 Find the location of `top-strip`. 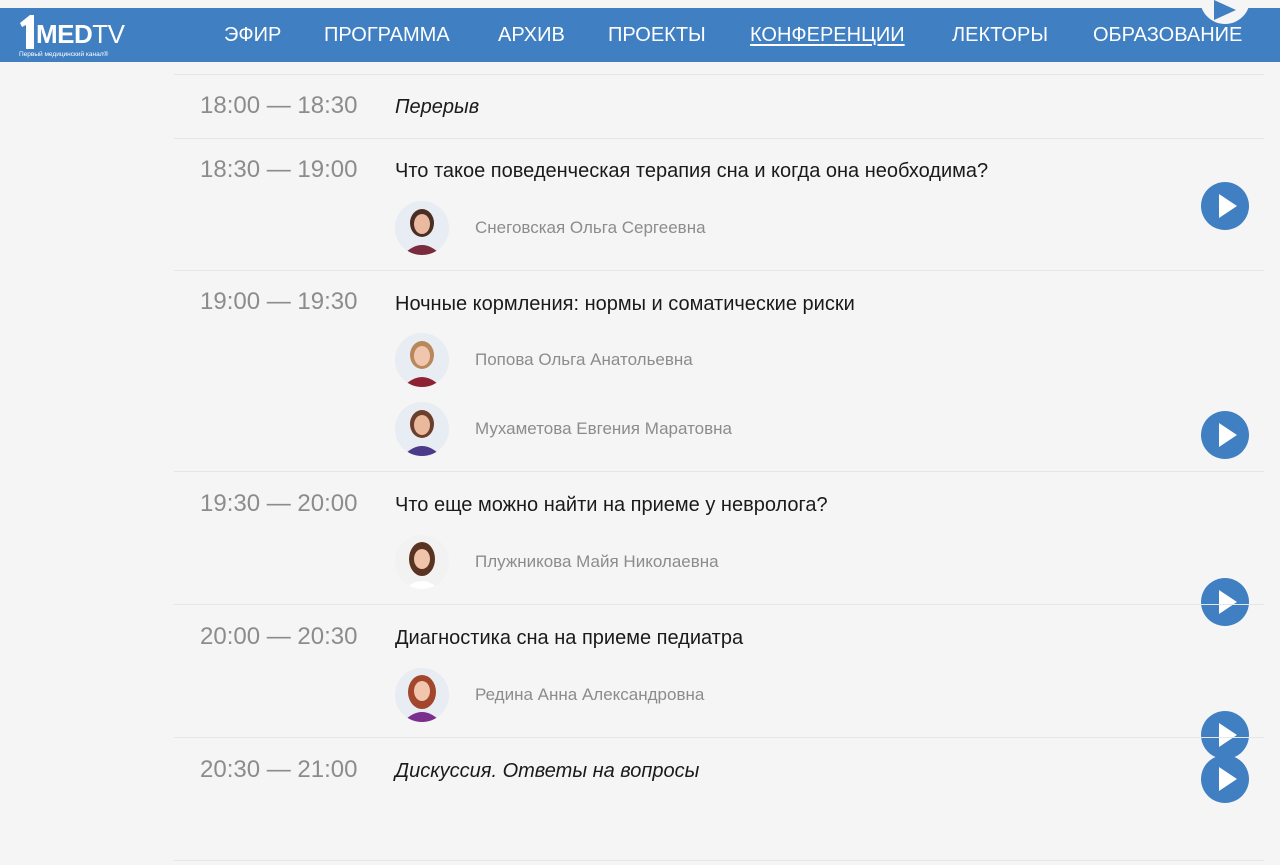

top-strip is located at coordinates (640, 4).